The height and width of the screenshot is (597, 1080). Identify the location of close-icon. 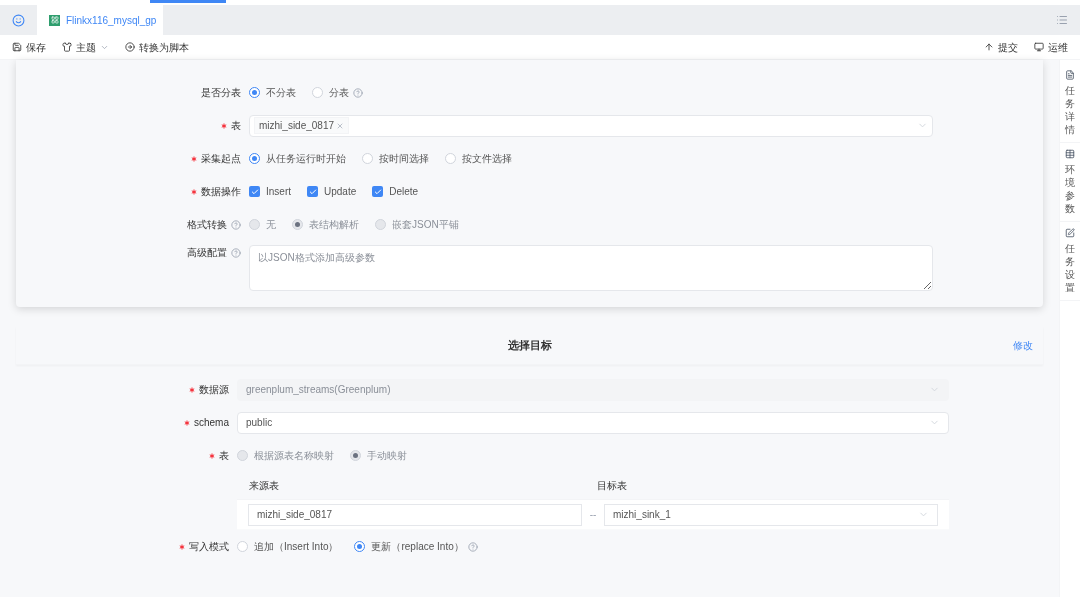
(340, 125).